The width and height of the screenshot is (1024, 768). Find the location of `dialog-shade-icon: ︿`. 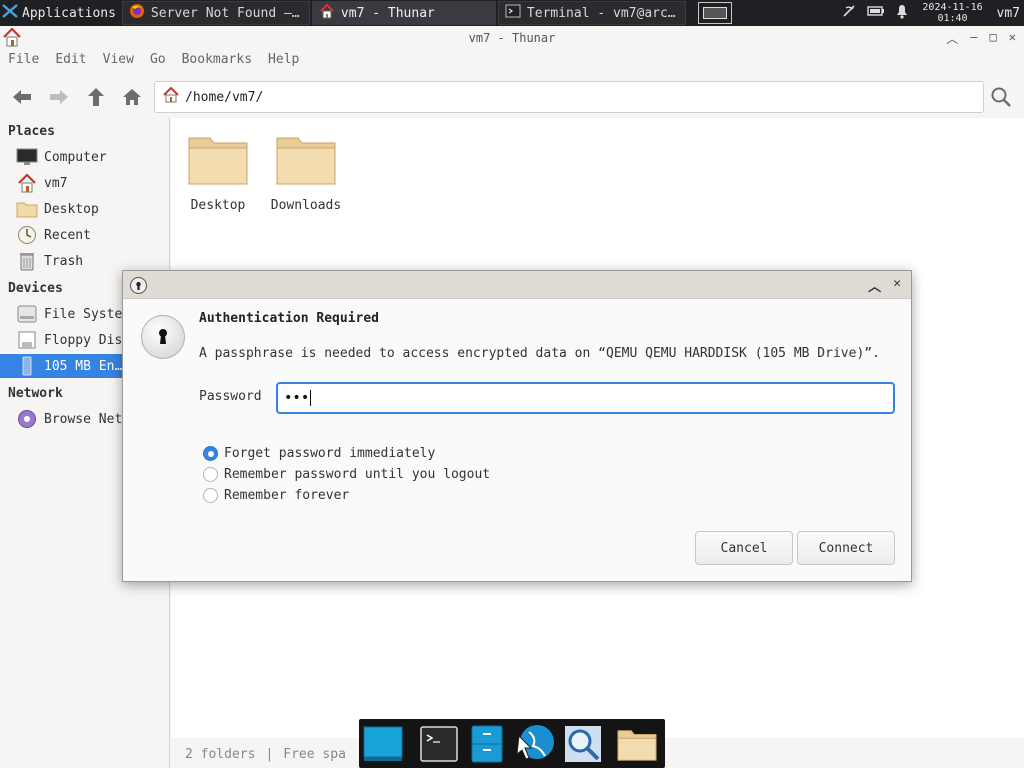

dialog-shade-icon: ︿ is located at coordinates (874, 285).